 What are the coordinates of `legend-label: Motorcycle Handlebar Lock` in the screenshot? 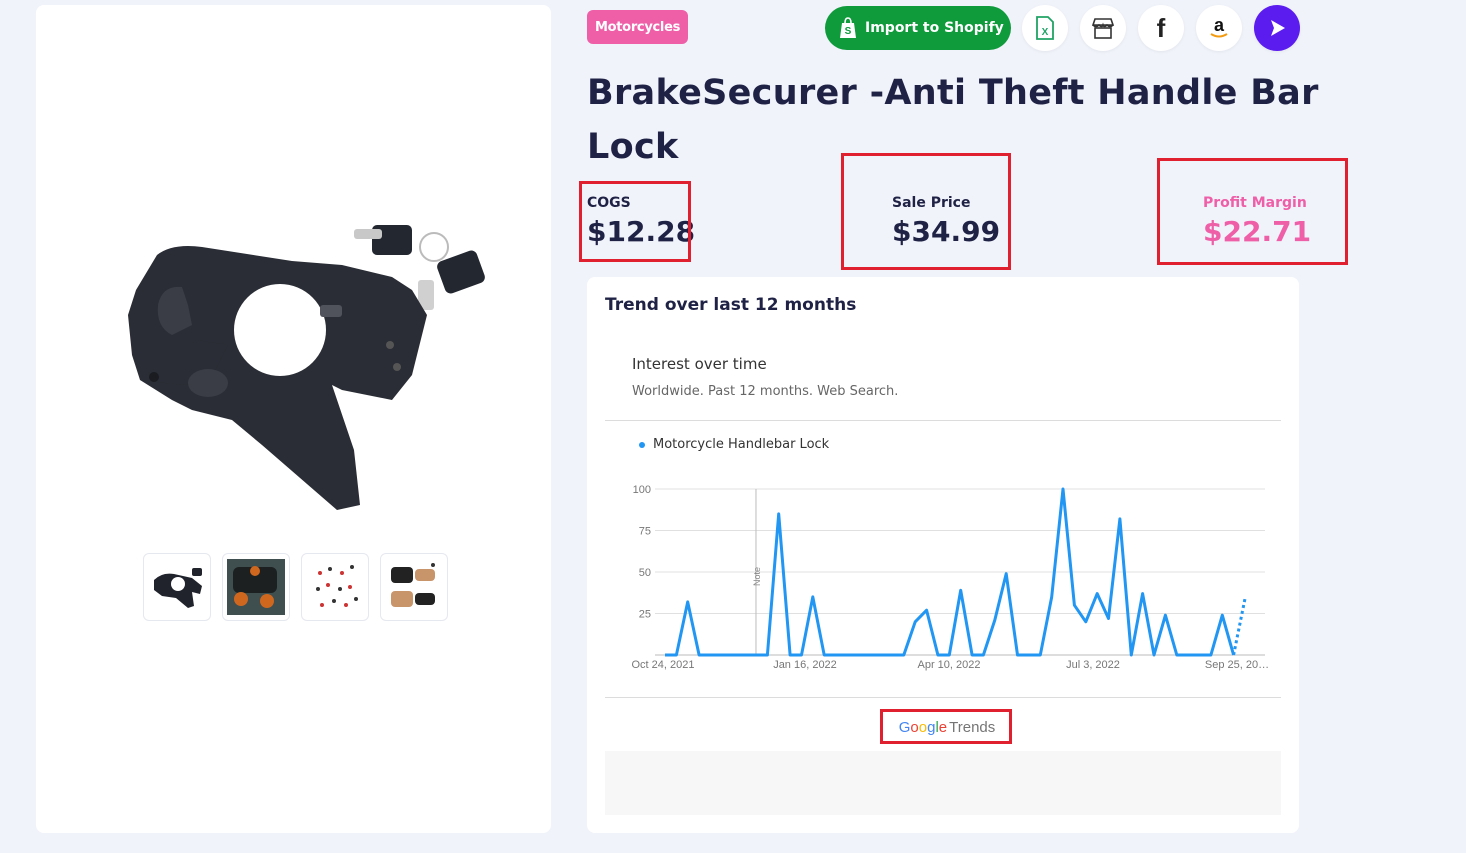 It's located at (741, 444).